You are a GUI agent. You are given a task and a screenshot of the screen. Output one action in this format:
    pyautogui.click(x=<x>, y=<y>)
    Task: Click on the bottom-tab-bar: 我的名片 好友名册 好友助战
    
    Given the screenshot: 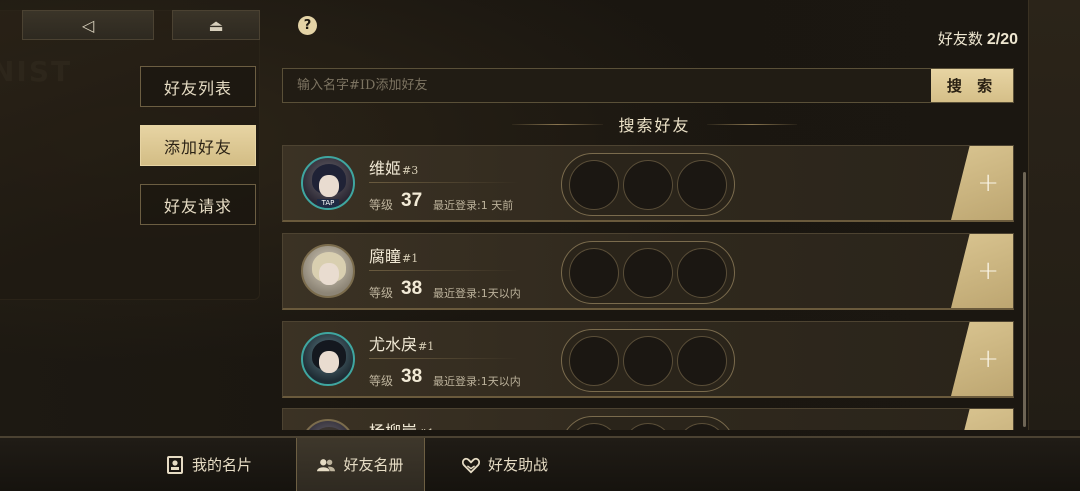 What is the action you would take?
    pyautogui.click(x=540, y=463)
    